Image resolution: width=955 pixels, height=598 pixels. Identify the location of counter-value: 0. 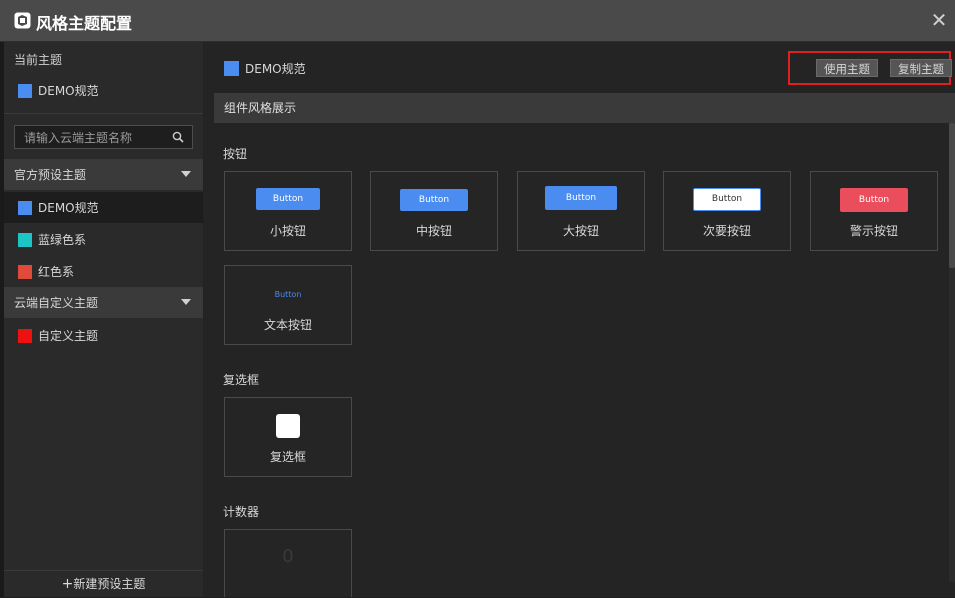
(288, 556).